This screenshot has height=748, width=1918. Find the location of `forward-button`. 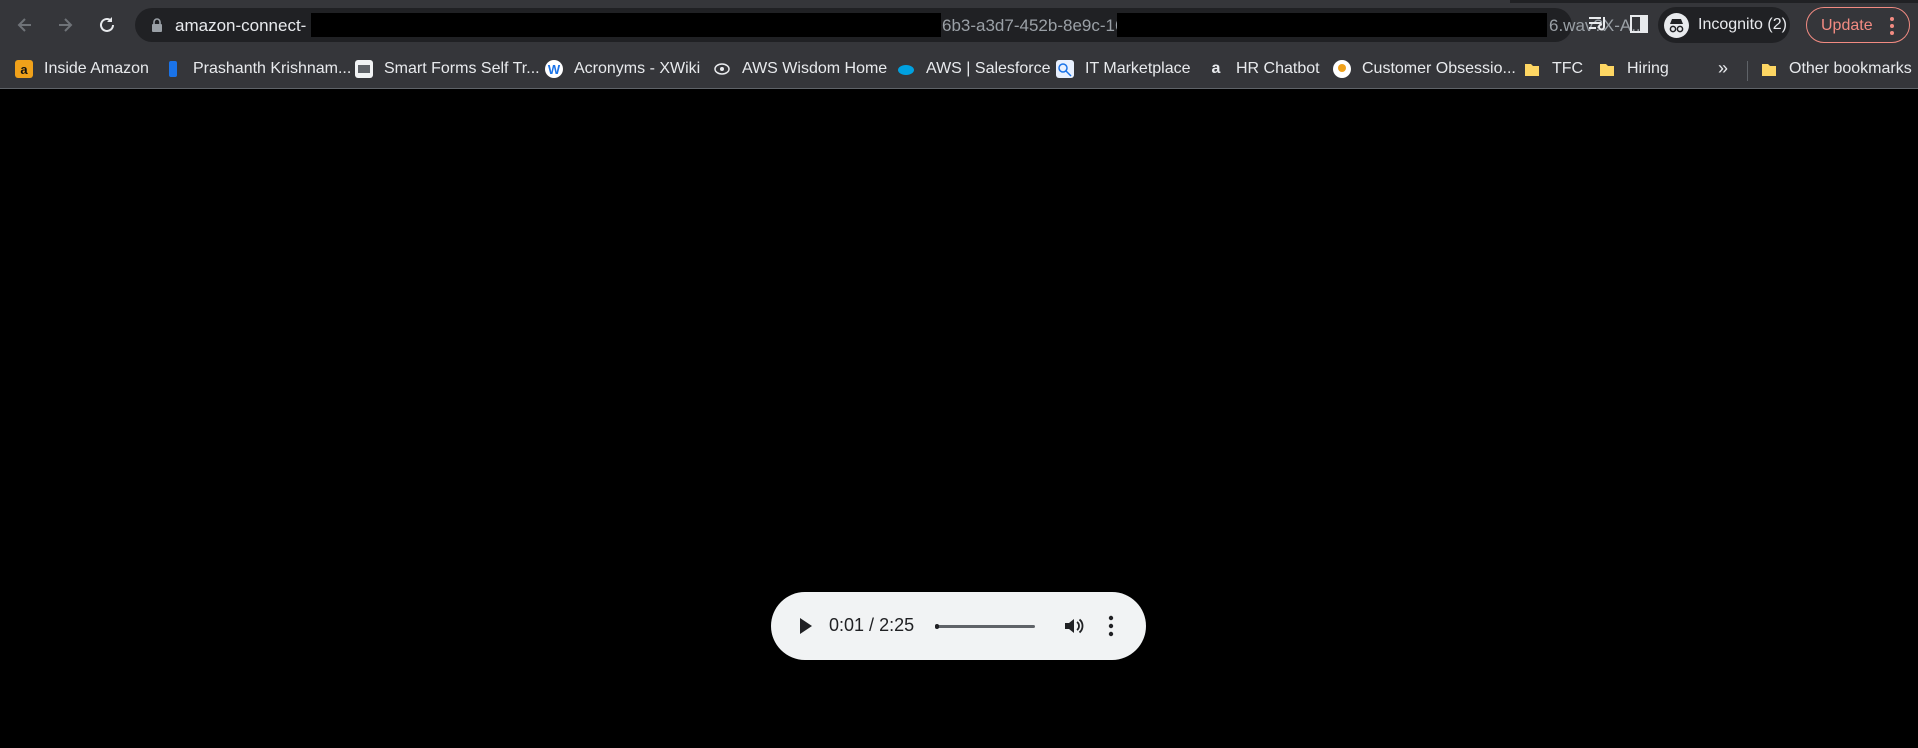

forward-button is located at coordinates (65, 25).